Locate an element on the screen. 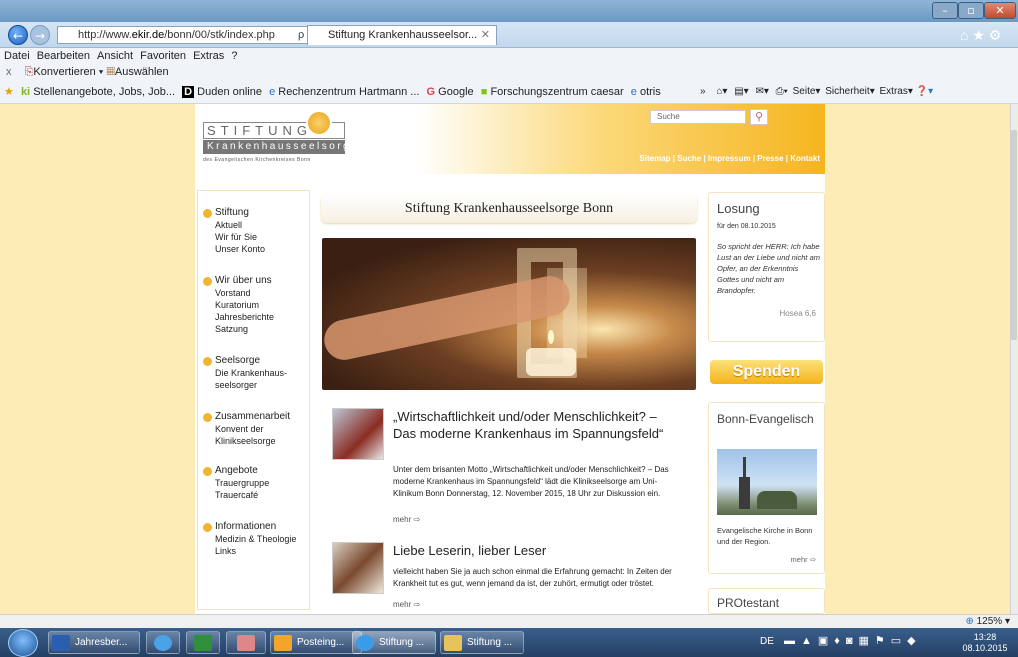 The image size is (1018, 657). menu-favoriten: Favoriten is located at coordinates (163, 56).